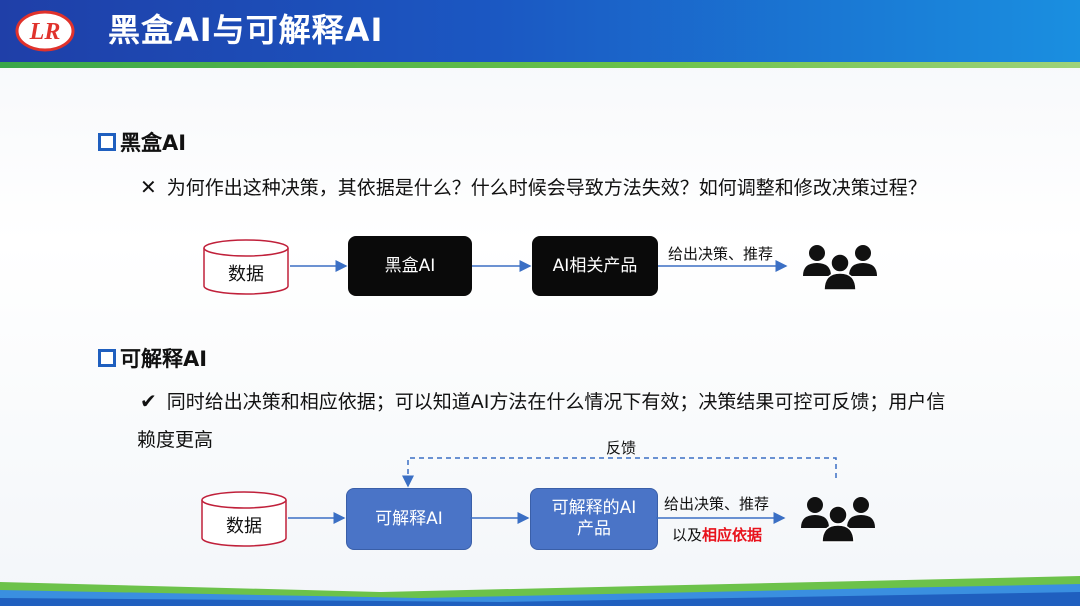 This screenshot has height=606, width=1080. Describe the element at coordinates (164, 359) in the screenshot. I see `explainable-heading-text: 可解释AI` at that location.